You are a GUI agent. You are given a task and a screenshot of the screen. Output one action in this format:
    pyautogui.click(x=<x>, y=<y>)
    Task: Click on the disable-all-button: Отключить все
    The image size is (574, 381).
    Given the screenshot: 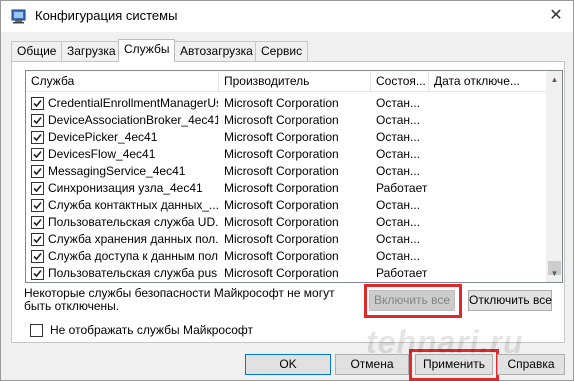 What is the action you would take?
    pyautogui.click(x=510, y=300)
    